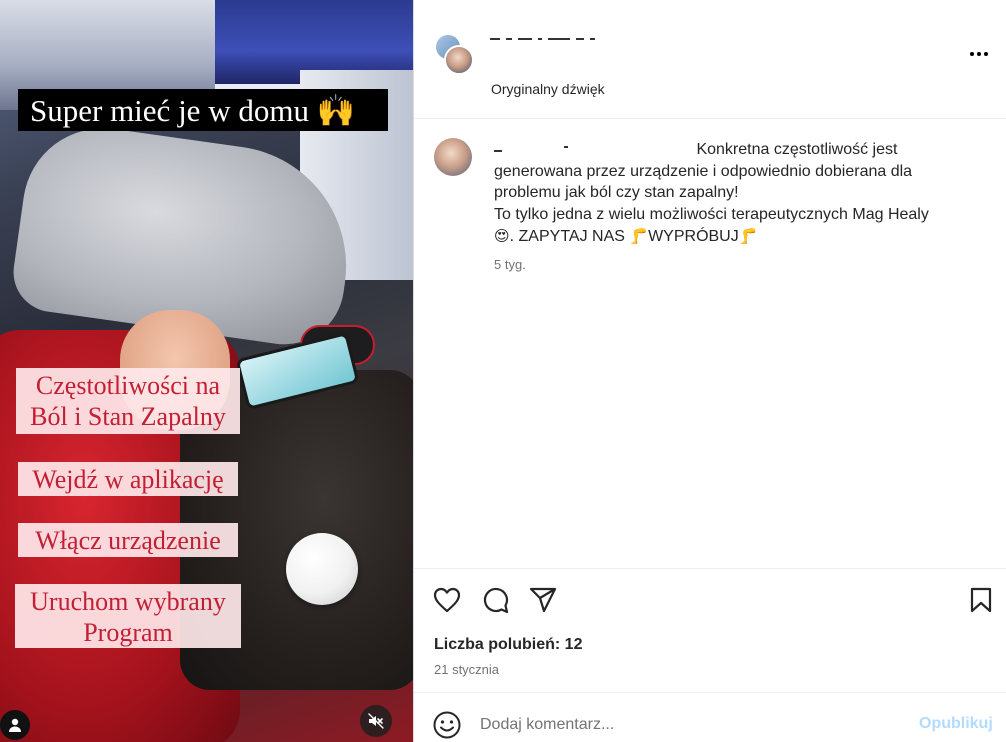  I want to click on speech-bubble-icon, so click(496, 600).